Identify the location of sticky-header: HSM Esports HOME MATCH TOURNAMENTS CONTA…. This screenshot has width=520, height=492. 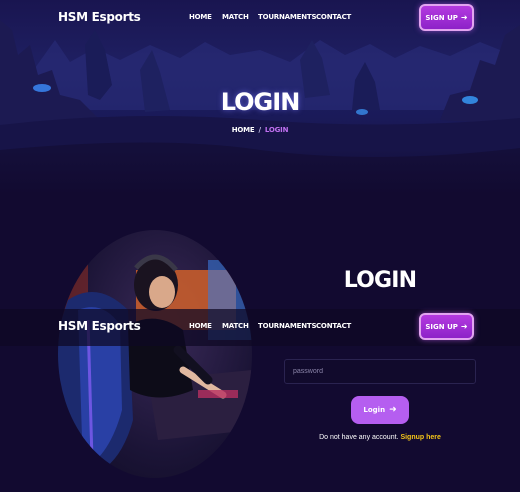
(260, 327).